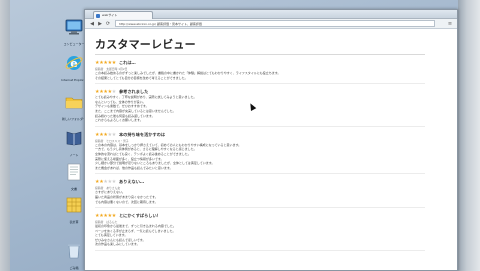 The width and height of the screenshot is (480, 271). Describe the element at coordinates (275, 23) in the screenshot. I see `address-bar: http://www.abcxxx.co.jp/ 顧客評価・見本サイト、顧客評価` at that location.